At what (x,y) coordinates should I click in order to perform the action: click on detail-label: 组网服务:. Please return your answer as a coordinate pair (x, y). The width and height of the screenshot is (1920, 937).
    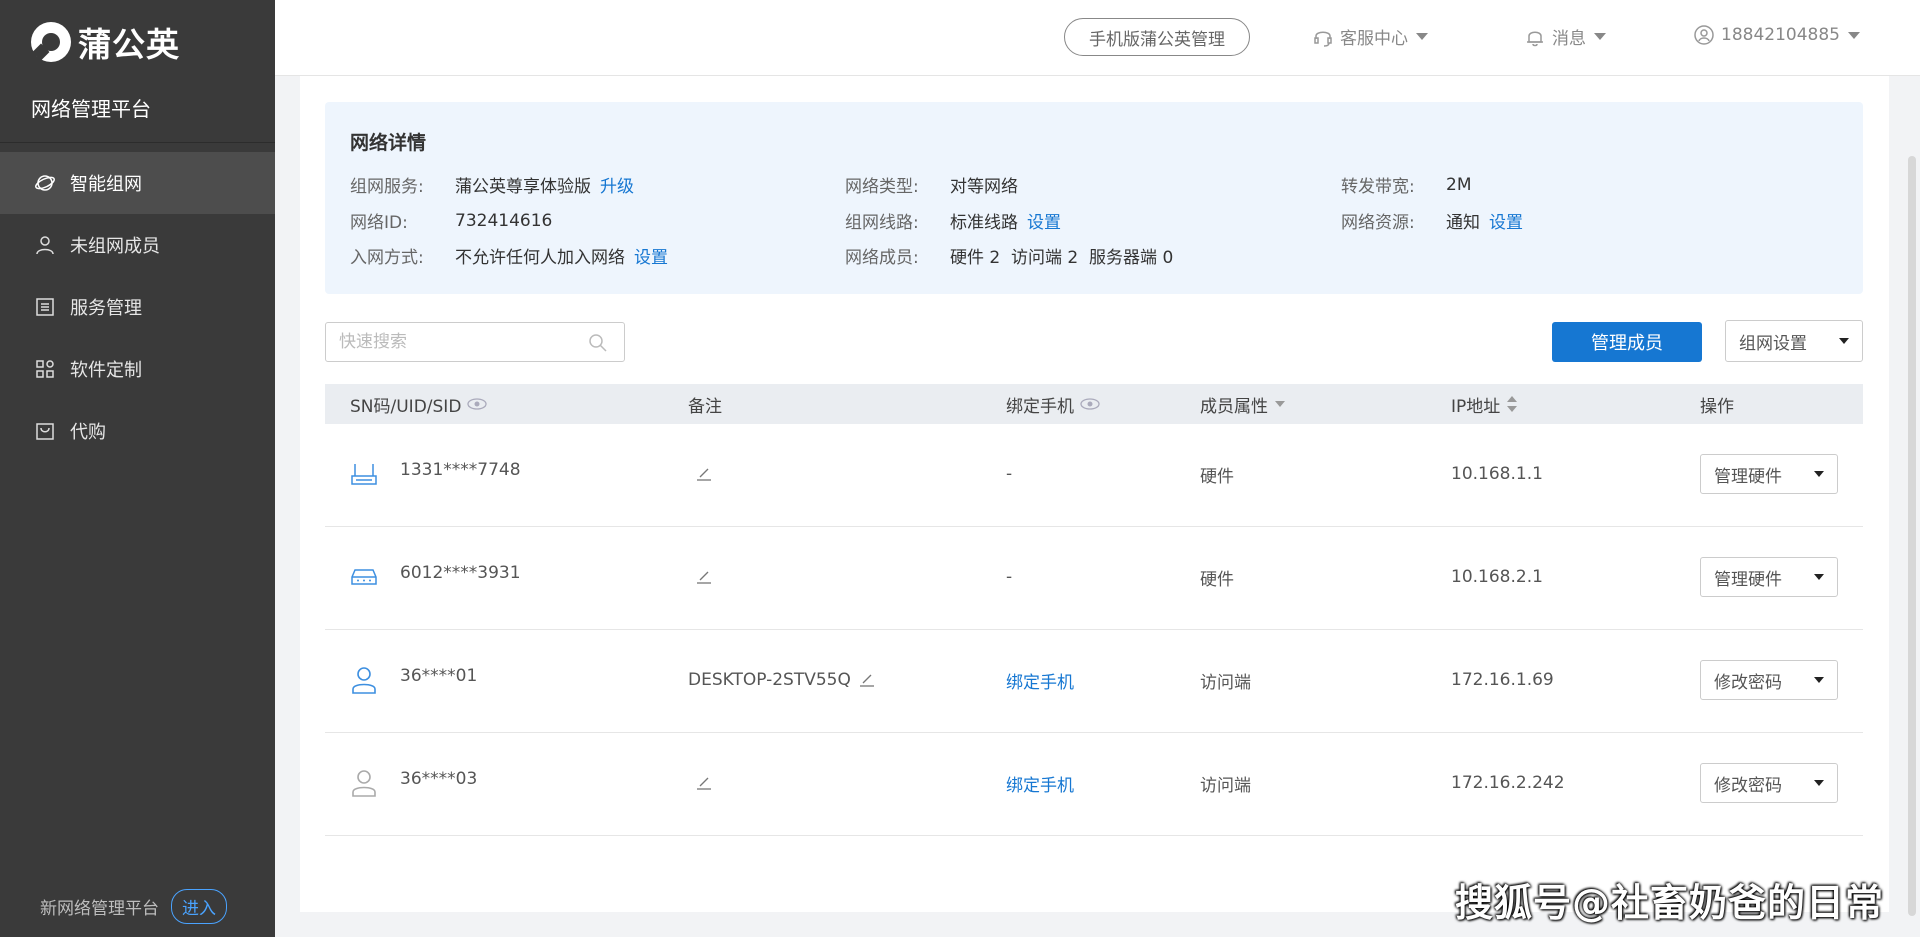
    Looking at the image, I should click on (387, 187).